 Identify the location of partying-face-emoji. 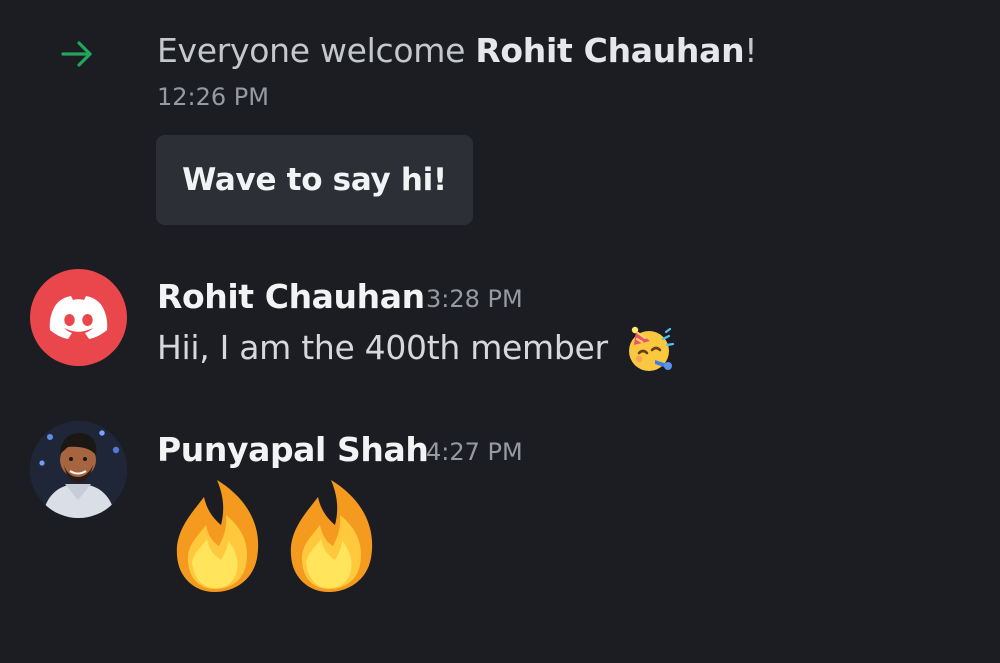
(649, 348).